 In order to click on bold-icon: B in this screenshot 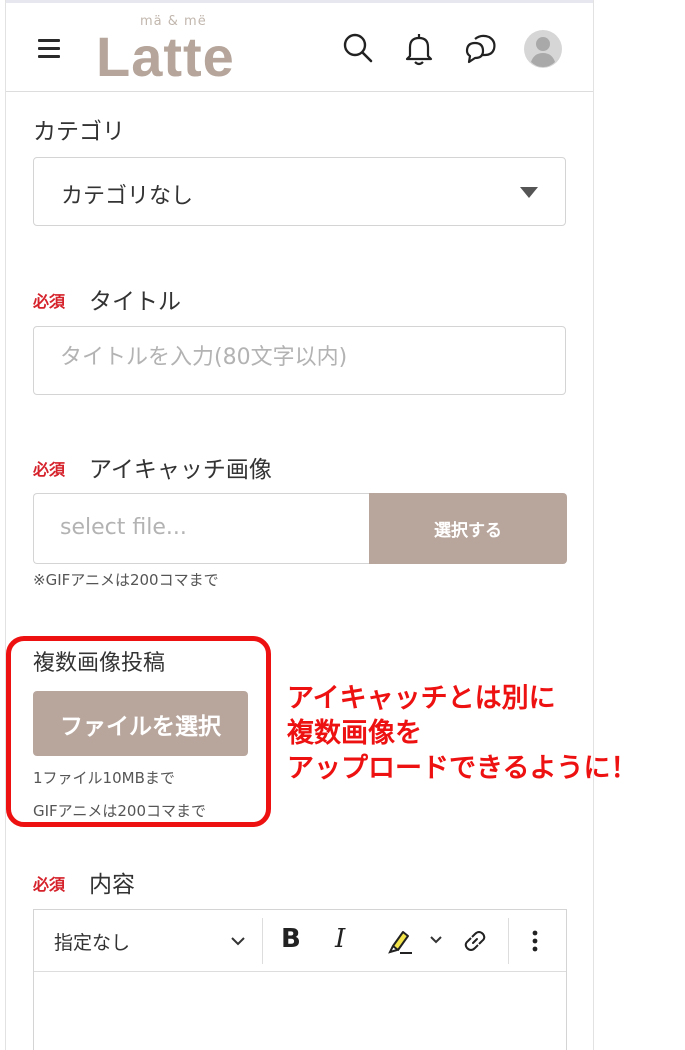, I will do `click(291, 939)`.